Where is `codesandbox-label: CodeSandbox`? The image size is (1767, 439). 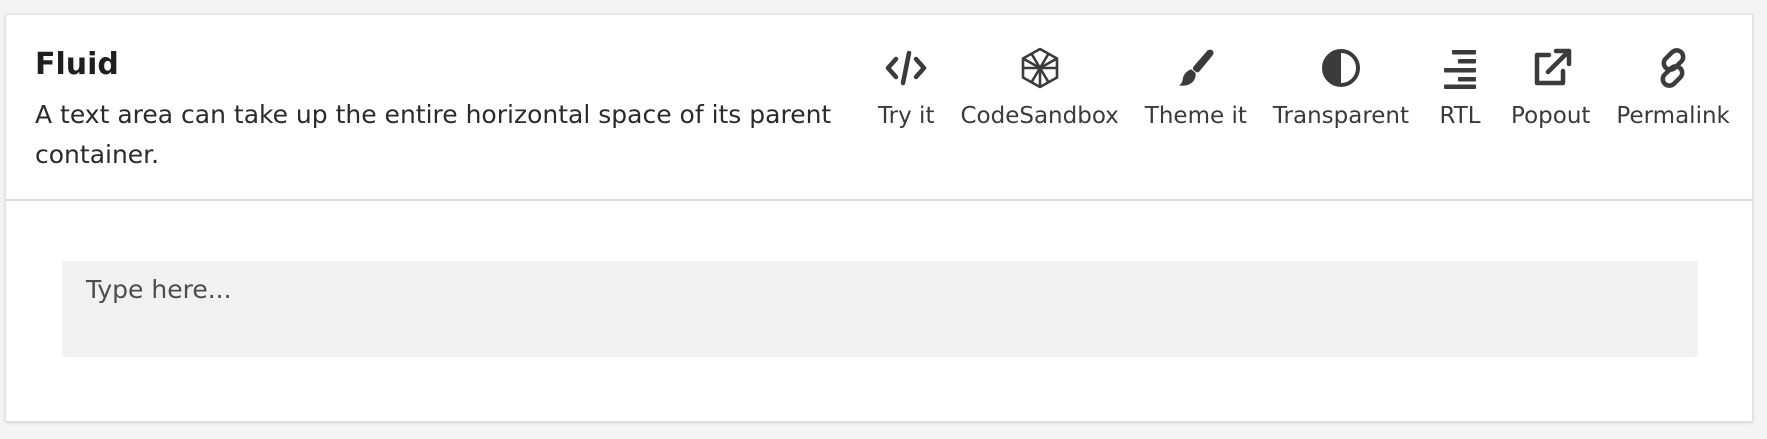
codesandbox-label: CodeSandbox is located at coordinates (1039, 116).